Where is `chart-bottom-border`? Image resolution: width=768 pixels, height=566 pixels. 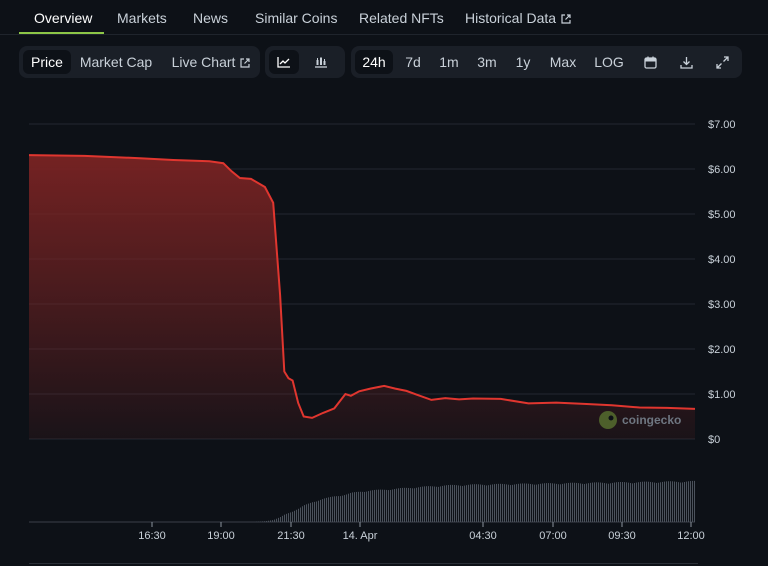 chart-bottom-border is located at coordinates (363, 563).